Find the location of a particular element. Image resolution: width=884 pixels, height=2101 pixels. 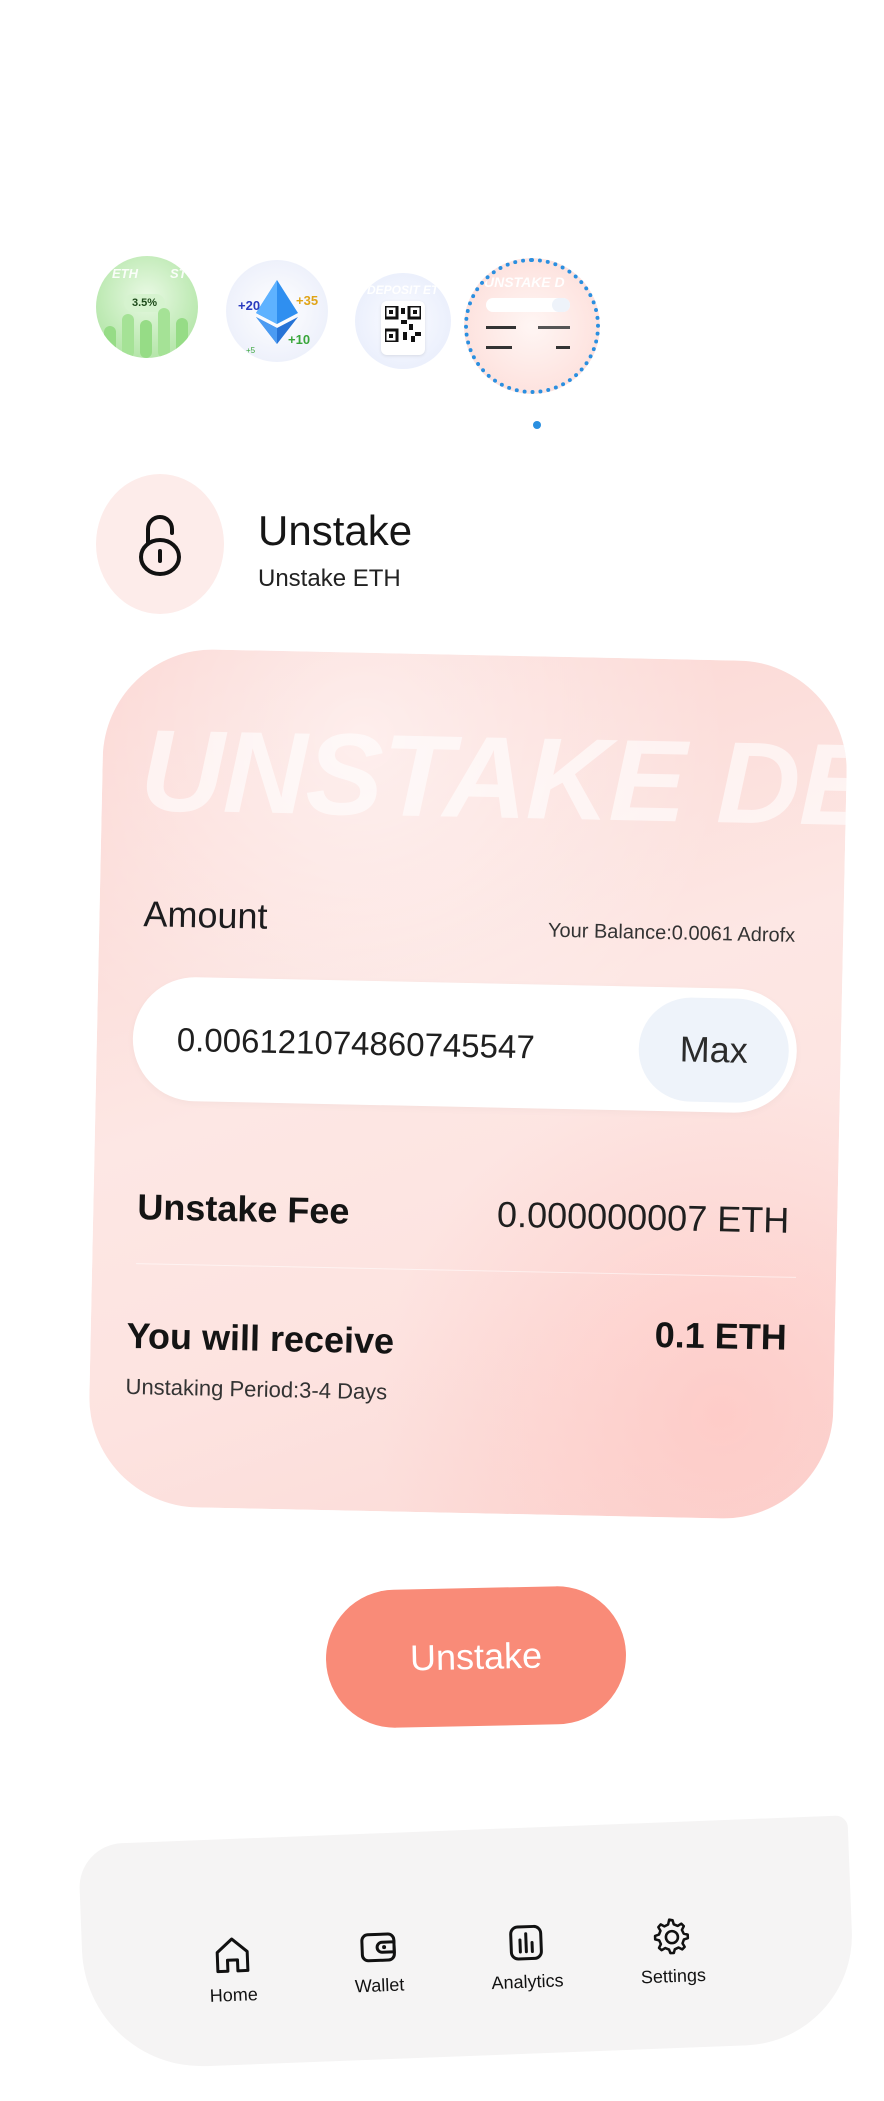

analytics-icon is located at coordinates (526, 1942).